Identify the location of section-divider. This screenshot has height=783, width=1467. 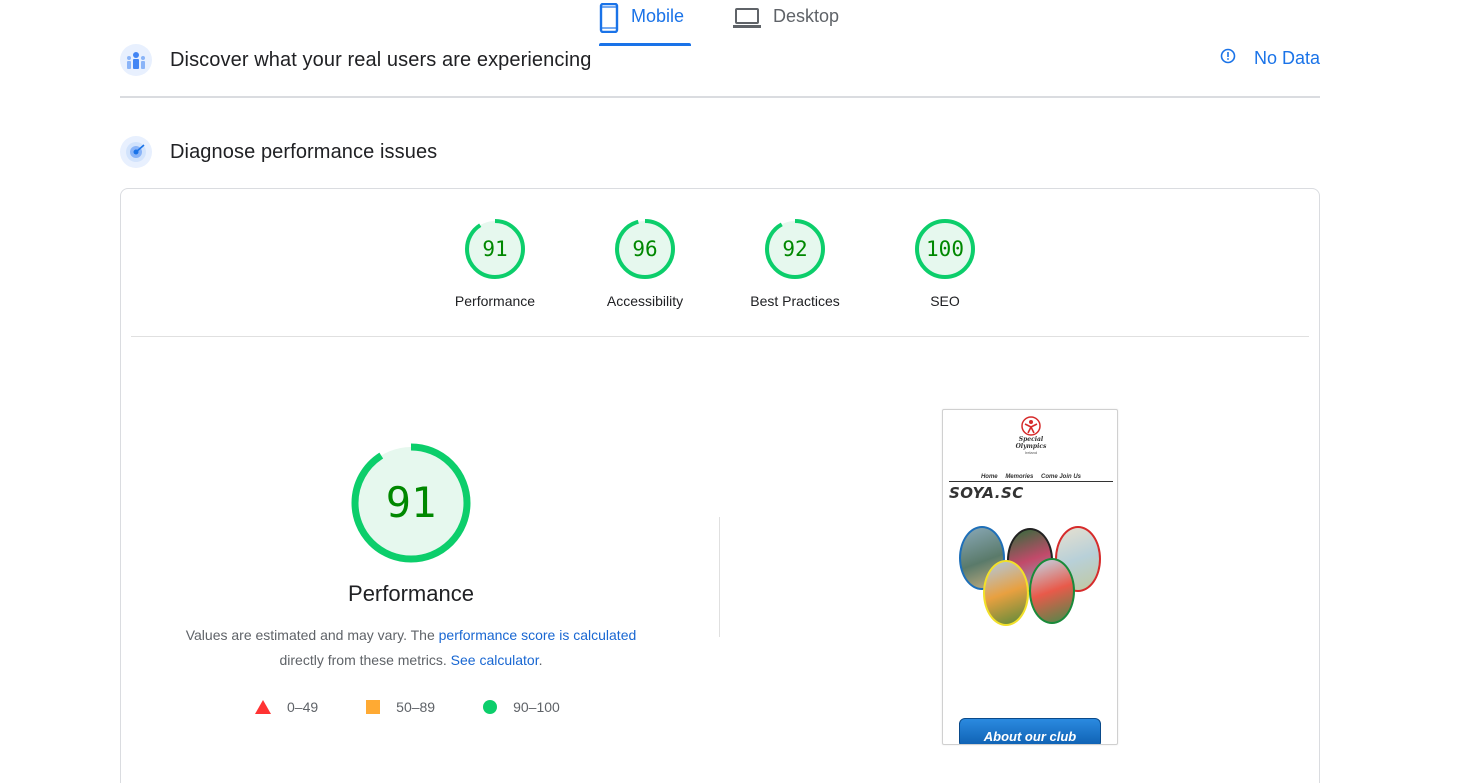
(720, 97).